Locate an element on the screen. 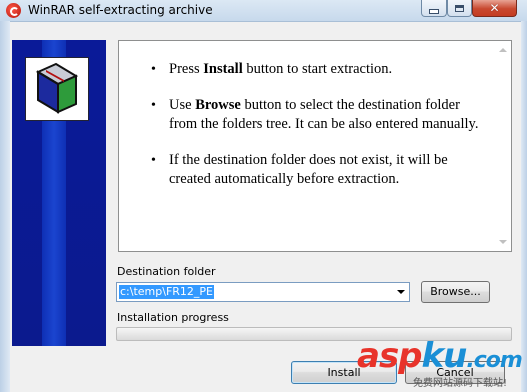 The image size is (527, 392). instruction-bold: Install is located at coordinates (223, 69).